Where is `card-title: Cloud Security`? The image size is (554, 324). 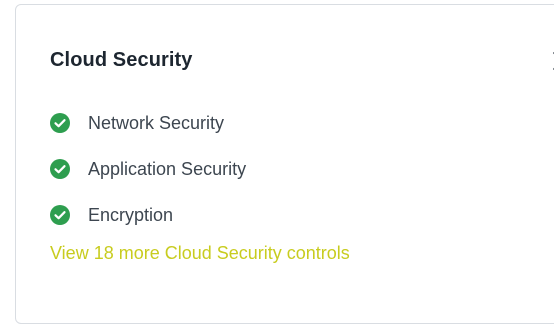
card-title: Cloud Security is located at coordinates (121, 60).